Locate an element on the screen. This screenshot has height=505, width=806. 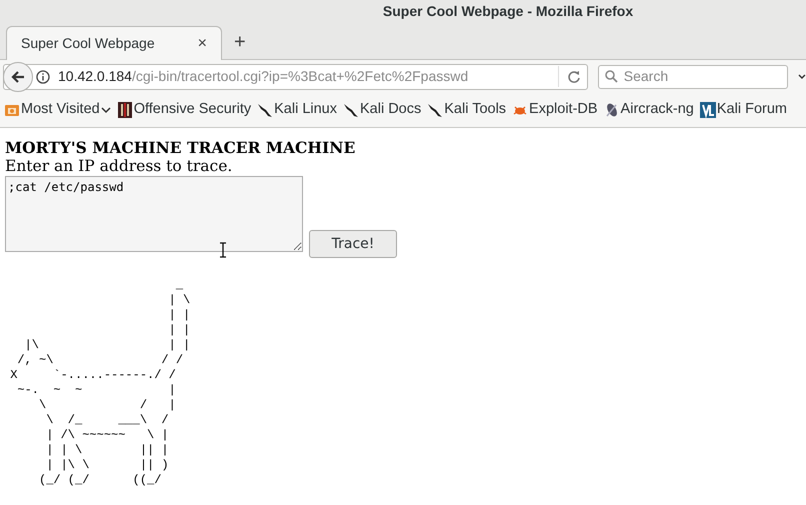
text-cursor-icon is located at coordinates (223, 250).